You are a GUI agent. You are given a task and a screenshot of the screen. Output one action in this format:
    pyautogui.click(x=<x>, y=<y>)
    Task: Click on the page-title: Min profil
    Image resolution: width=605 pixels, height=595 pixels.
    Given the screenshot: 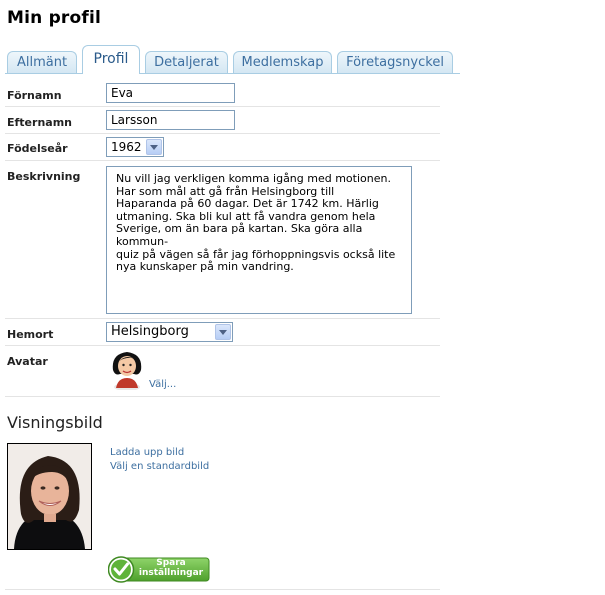 What is the action you would take?
    pyautogui.click(x=54, y=18)
    